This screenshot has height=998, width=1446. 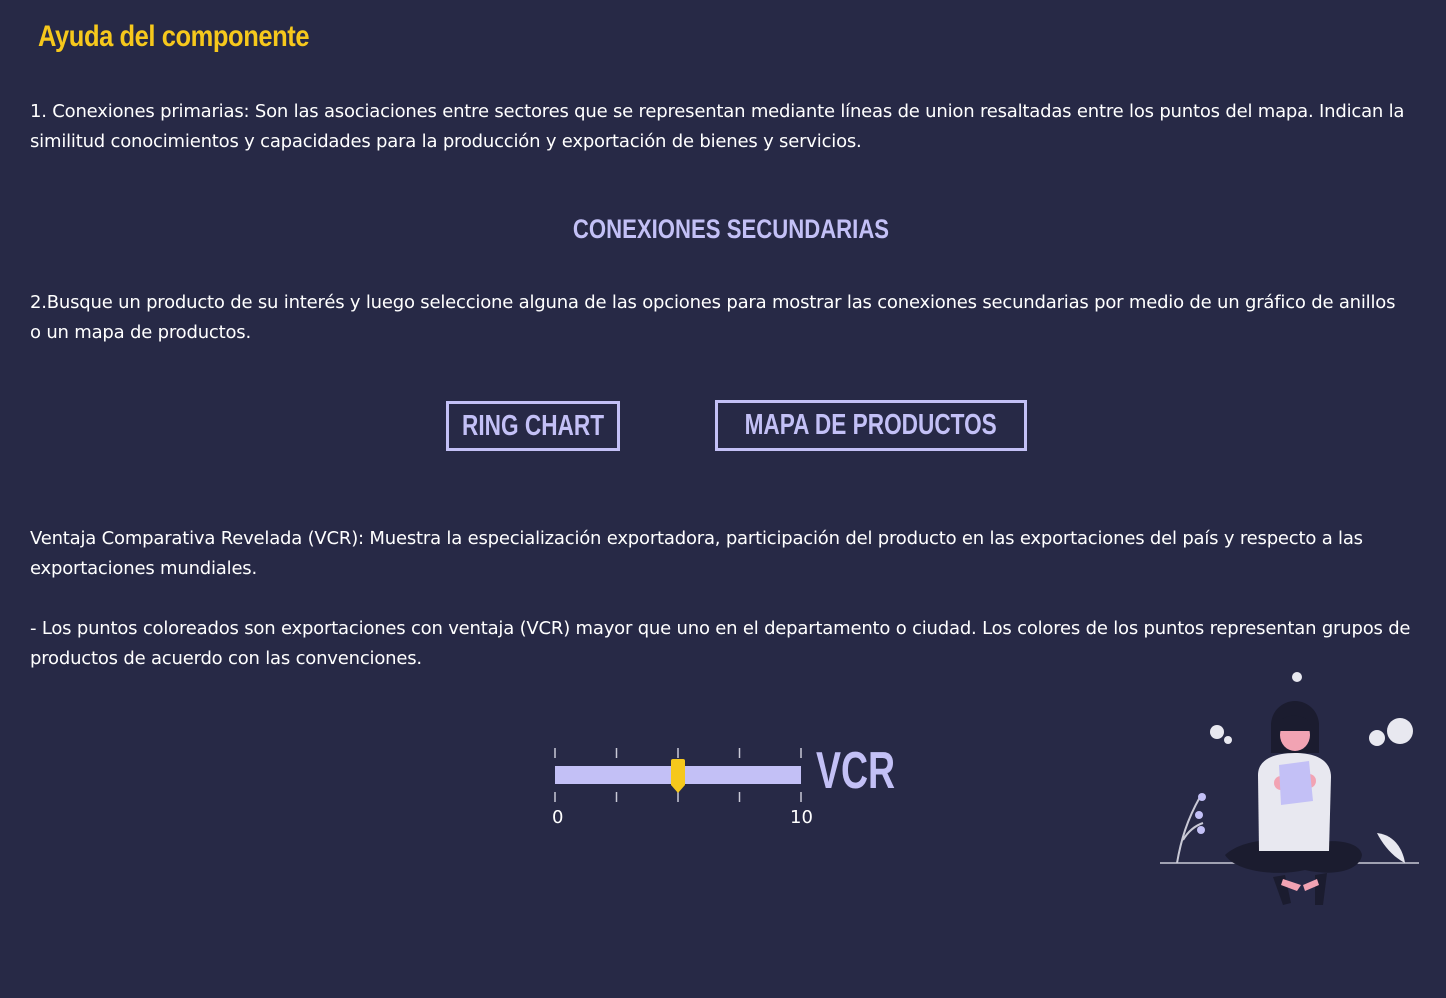 I want to click on ring-chart-button-label: RING CHART, so click(x=533, y=425).